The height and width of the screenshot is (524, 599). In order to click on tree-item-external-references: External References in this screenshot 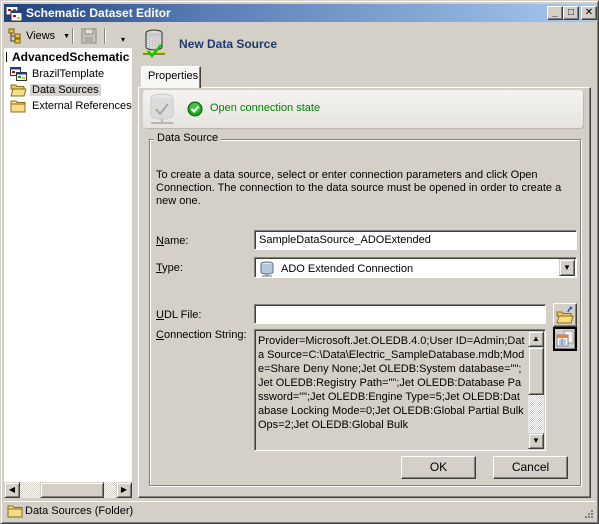, I will do `click(71, 106)`.